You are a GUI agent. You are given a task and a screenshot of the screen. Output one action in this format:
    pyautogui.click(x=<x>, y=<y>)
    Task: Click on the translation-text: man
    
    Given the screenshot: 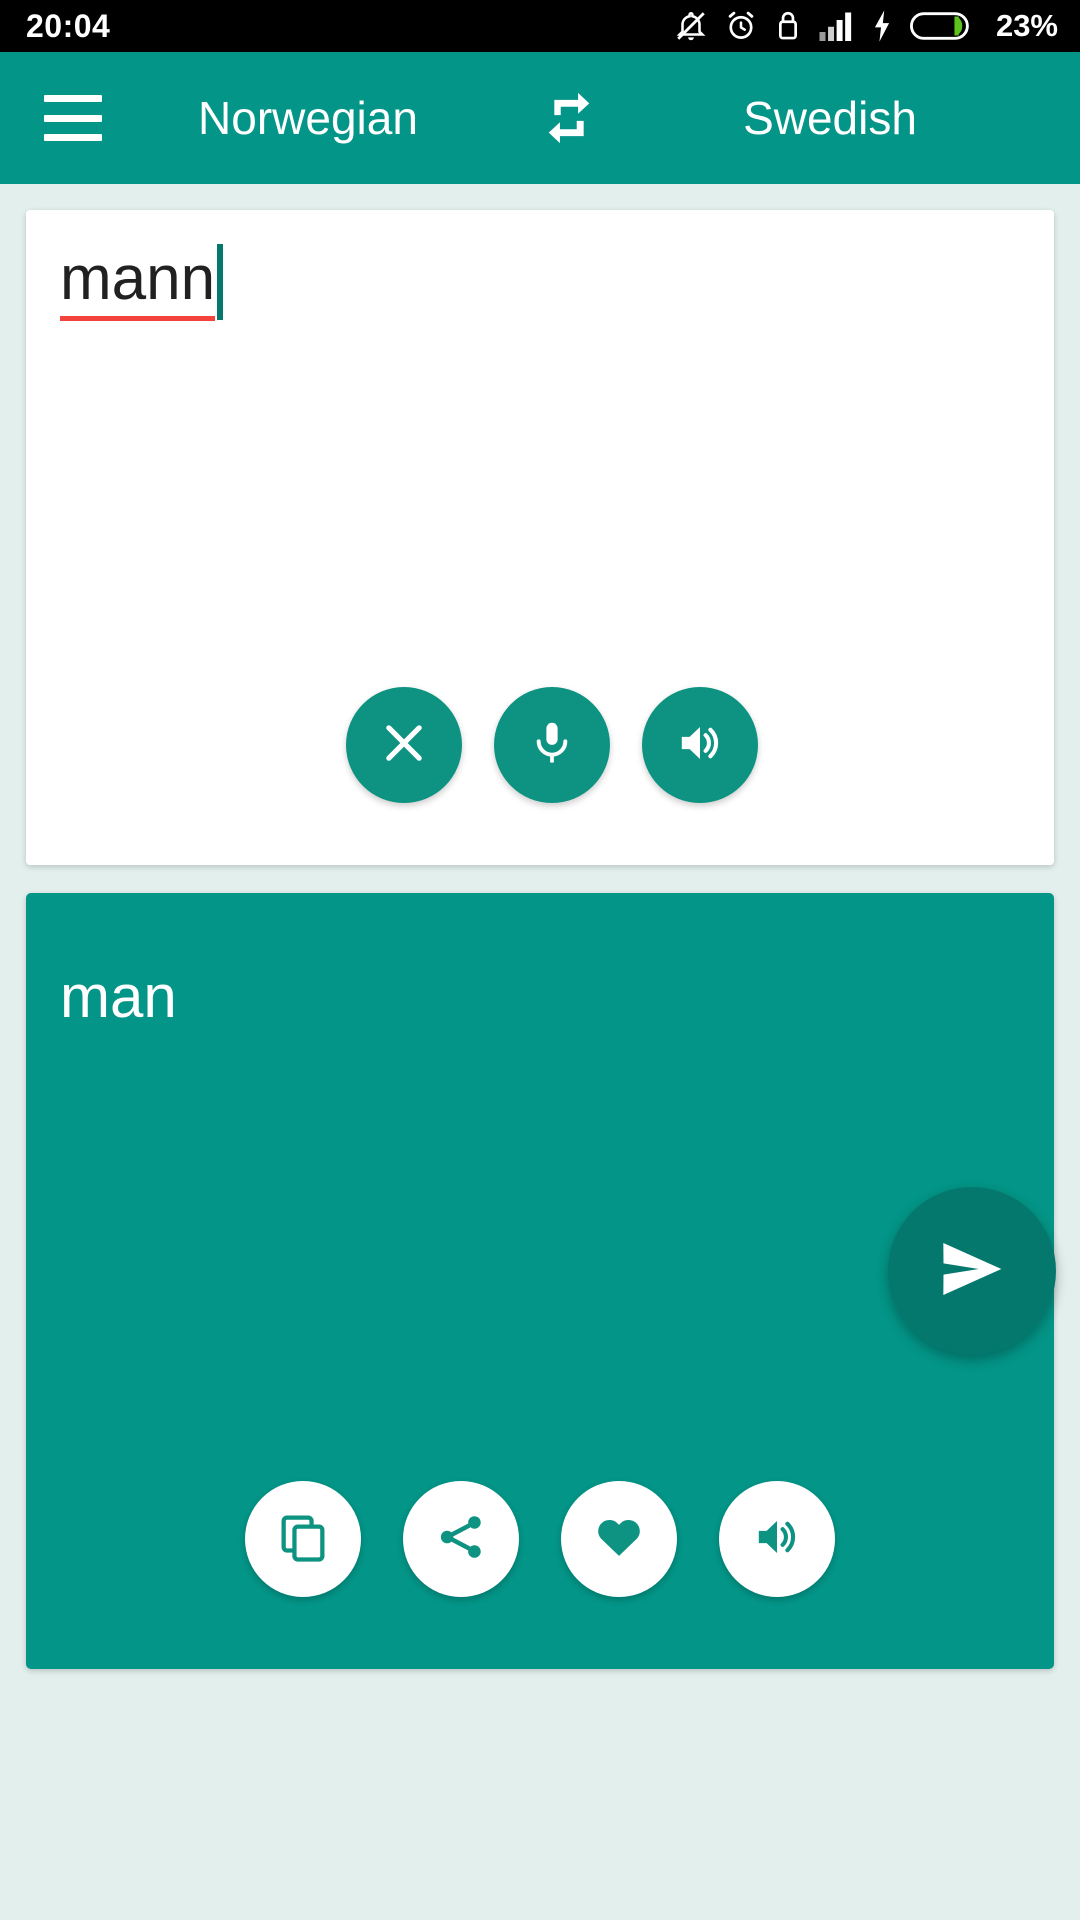 What is the action you would take?
    pyautogui.click(x=118, y=996)
    